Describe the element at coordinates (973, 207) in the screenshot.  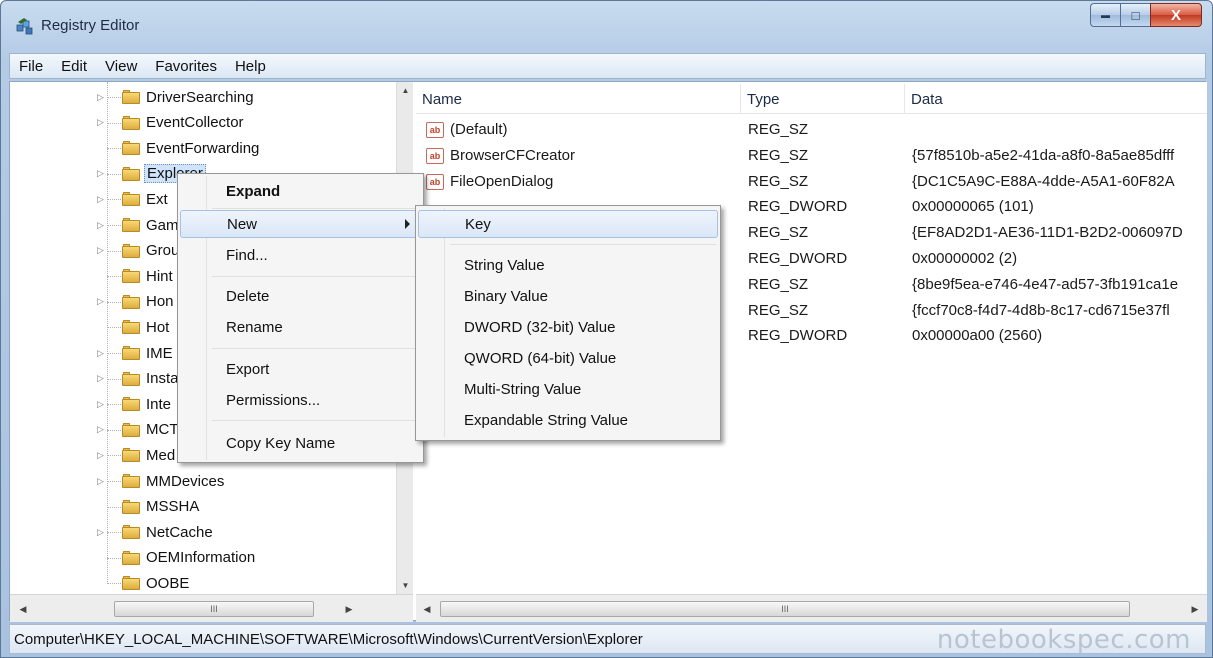
I see `value-data: 0x00000065 (101)` at that location.